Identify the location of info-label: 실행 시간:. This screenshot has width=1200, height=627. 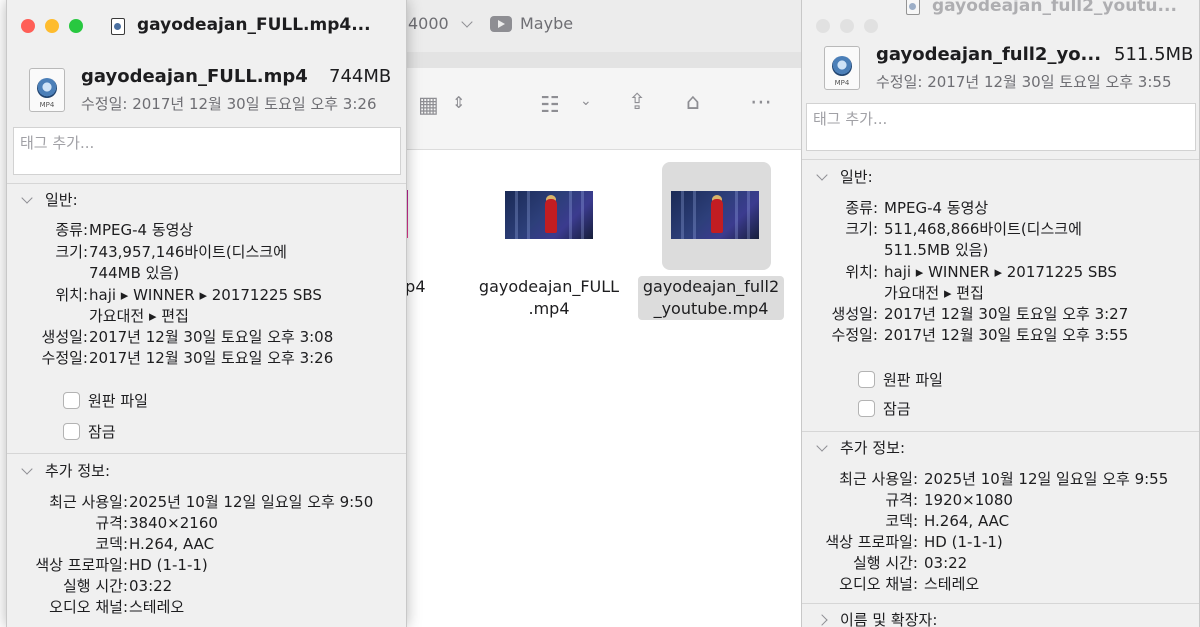
(885, 563).